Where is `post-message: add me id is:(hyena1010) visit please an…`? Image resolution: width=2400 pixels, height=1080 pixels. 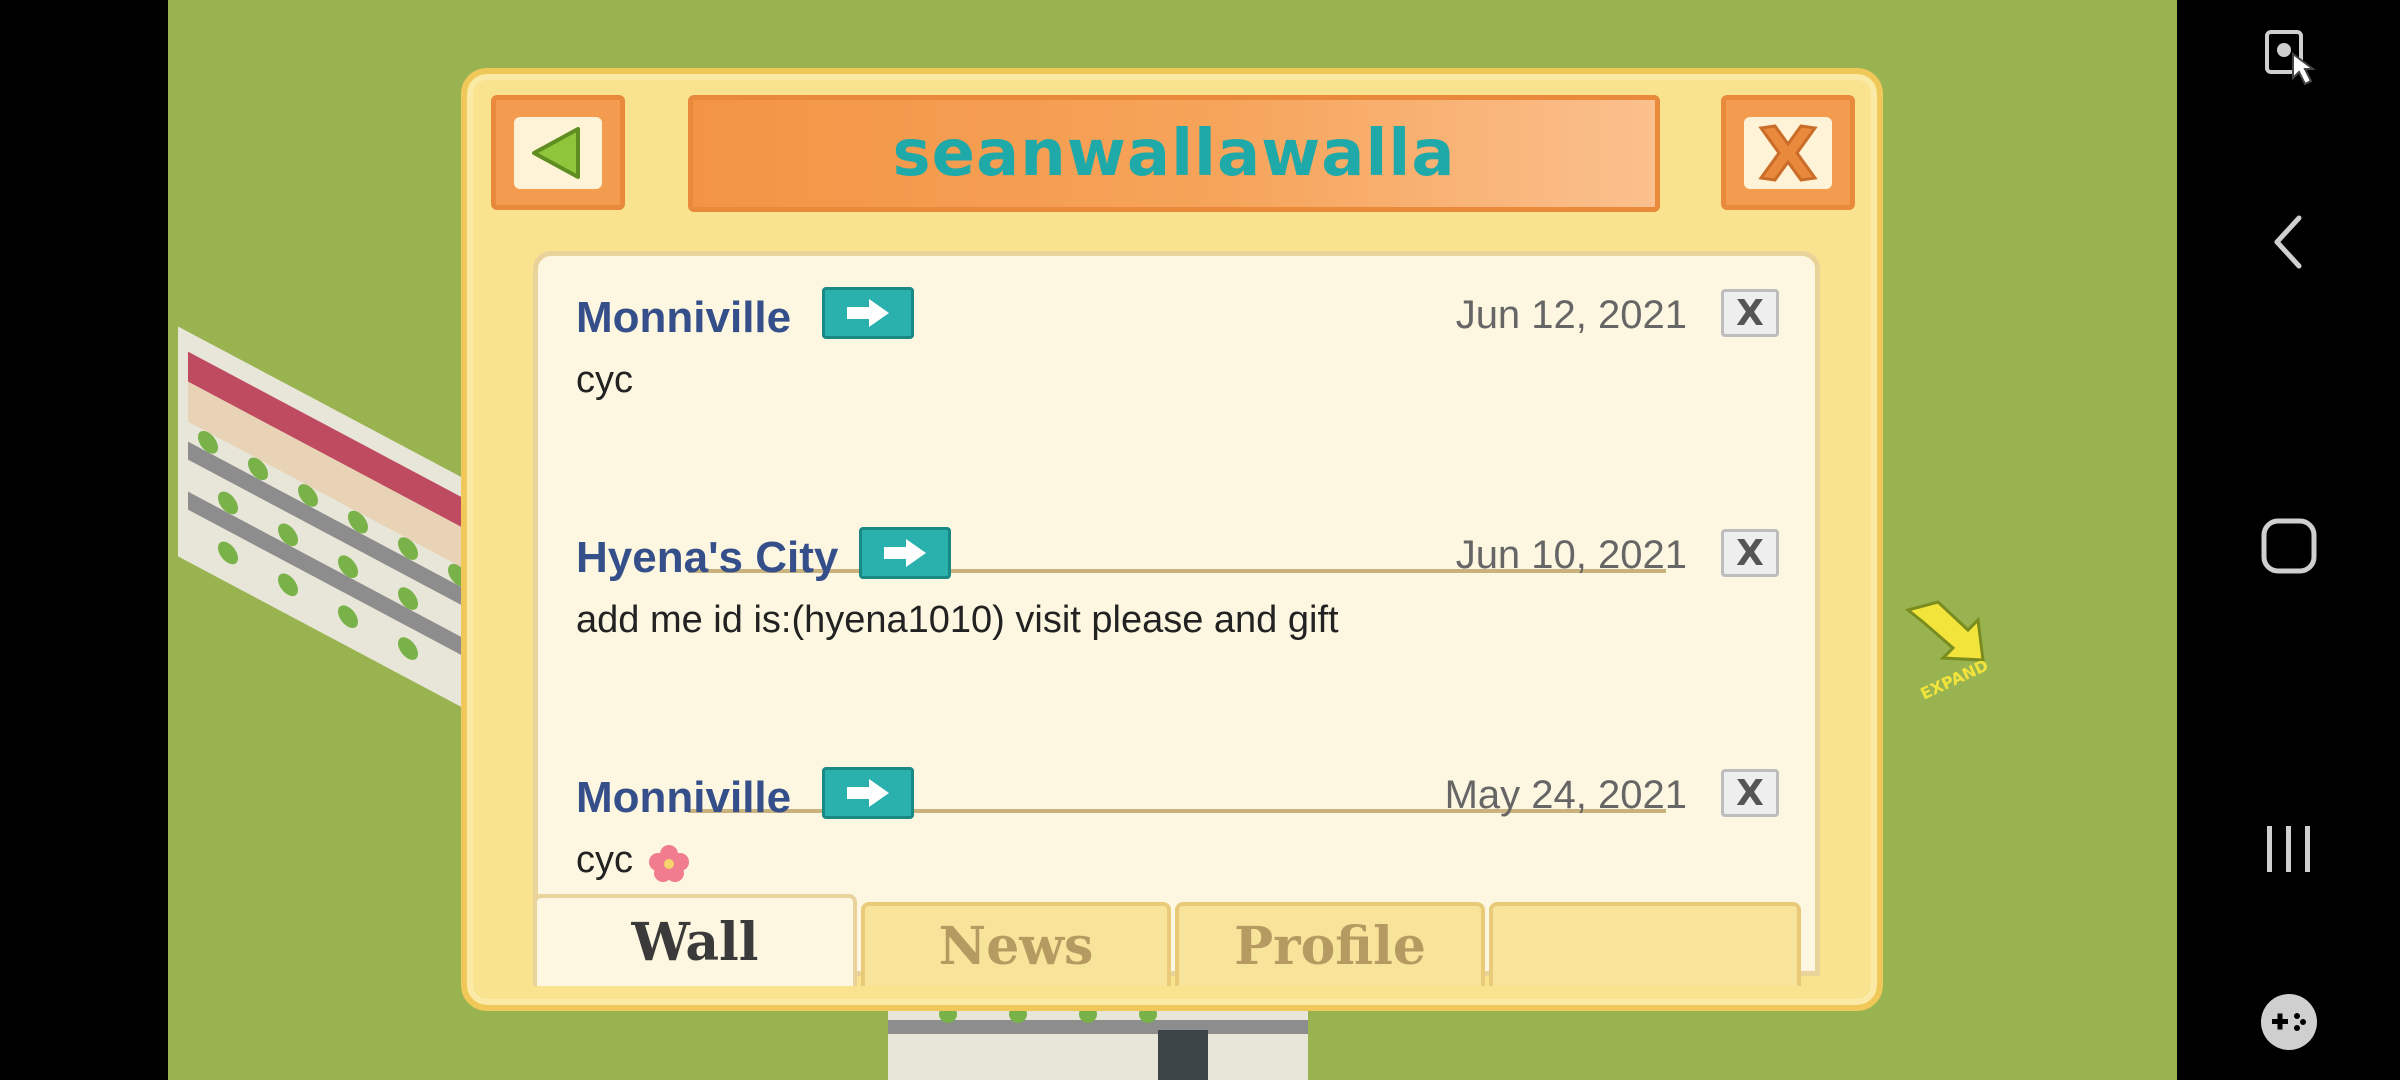 post-message: add me id is:(hyena1010) visit please an… is located at coordinates (957, 620).